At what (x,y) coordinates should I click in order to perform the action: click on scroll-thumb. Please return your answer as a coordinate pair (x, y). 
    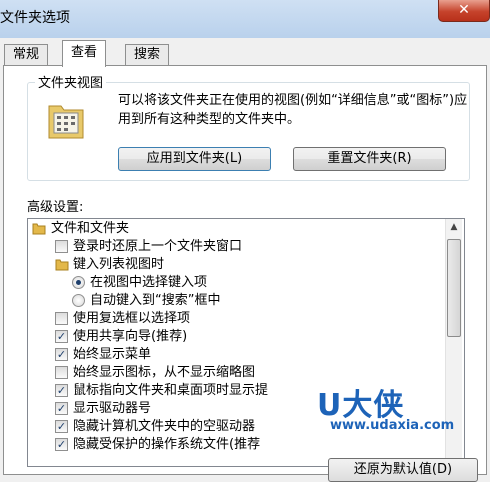
    Looking at the image, I should click on (454, 288).